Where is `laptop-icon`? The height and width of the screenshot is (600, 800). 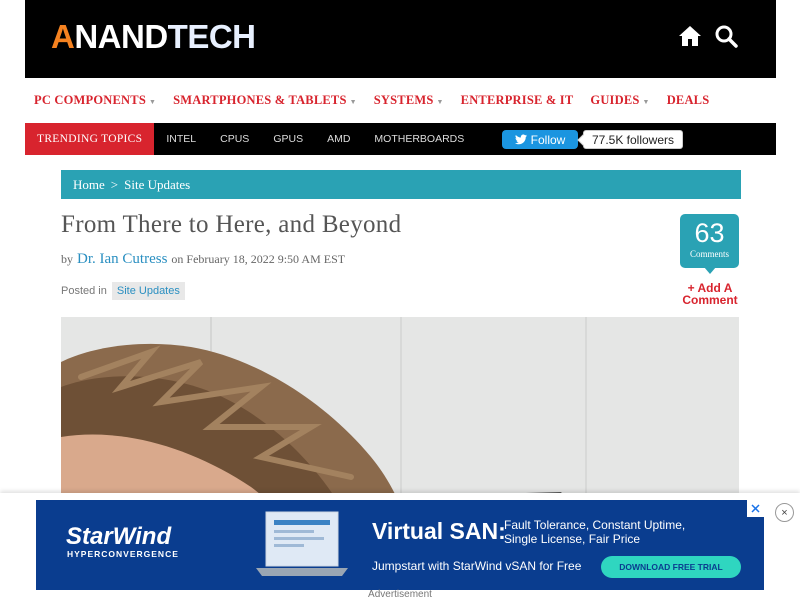 laptop-icon is located at coordinates (302, 543).